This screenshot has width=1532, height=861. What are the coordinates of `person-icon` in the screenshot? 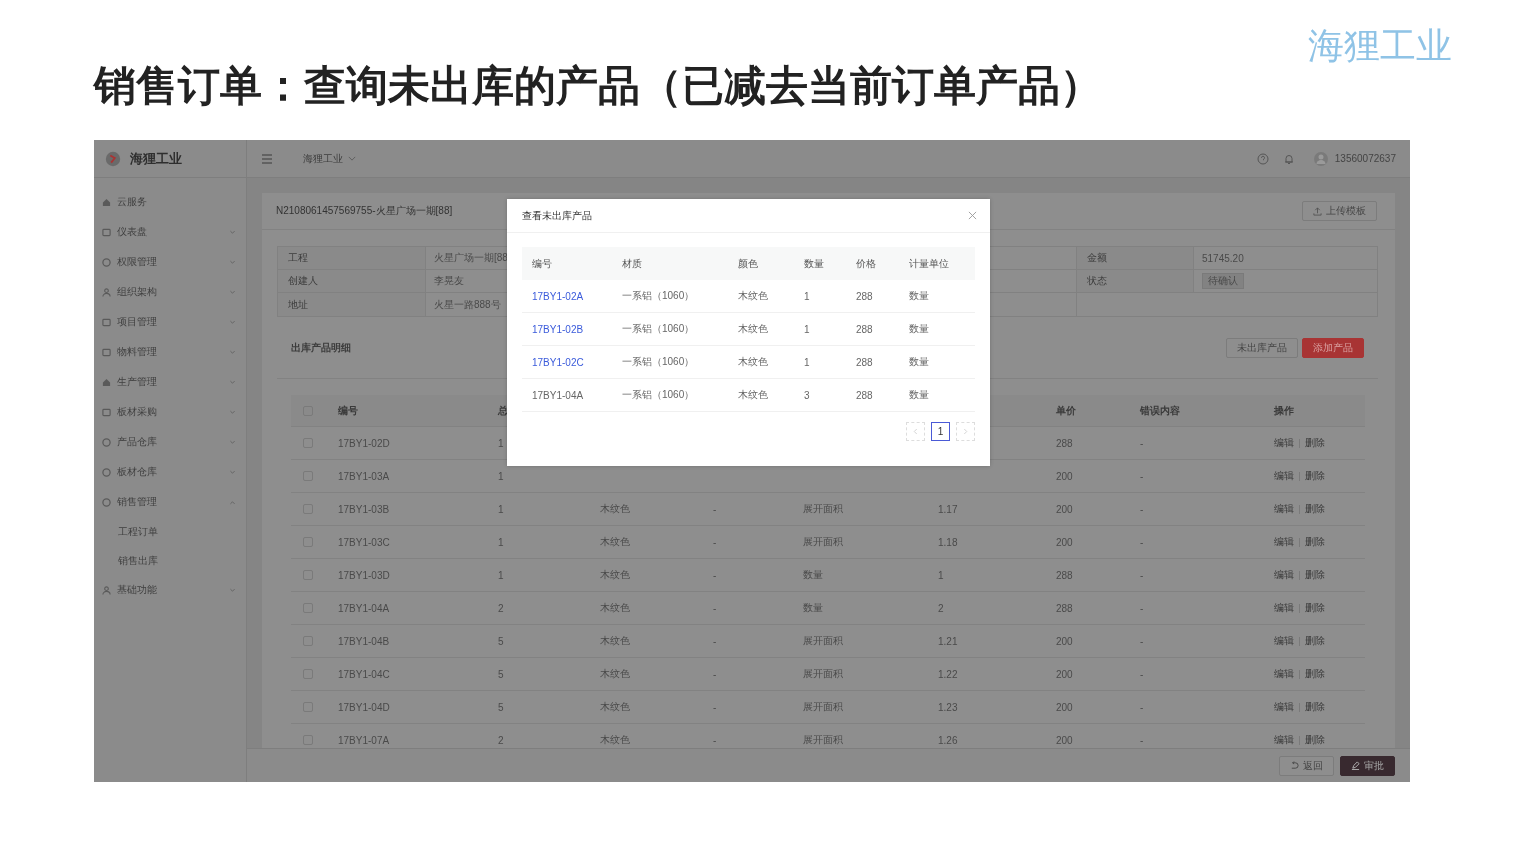 It's located at (106, 292).